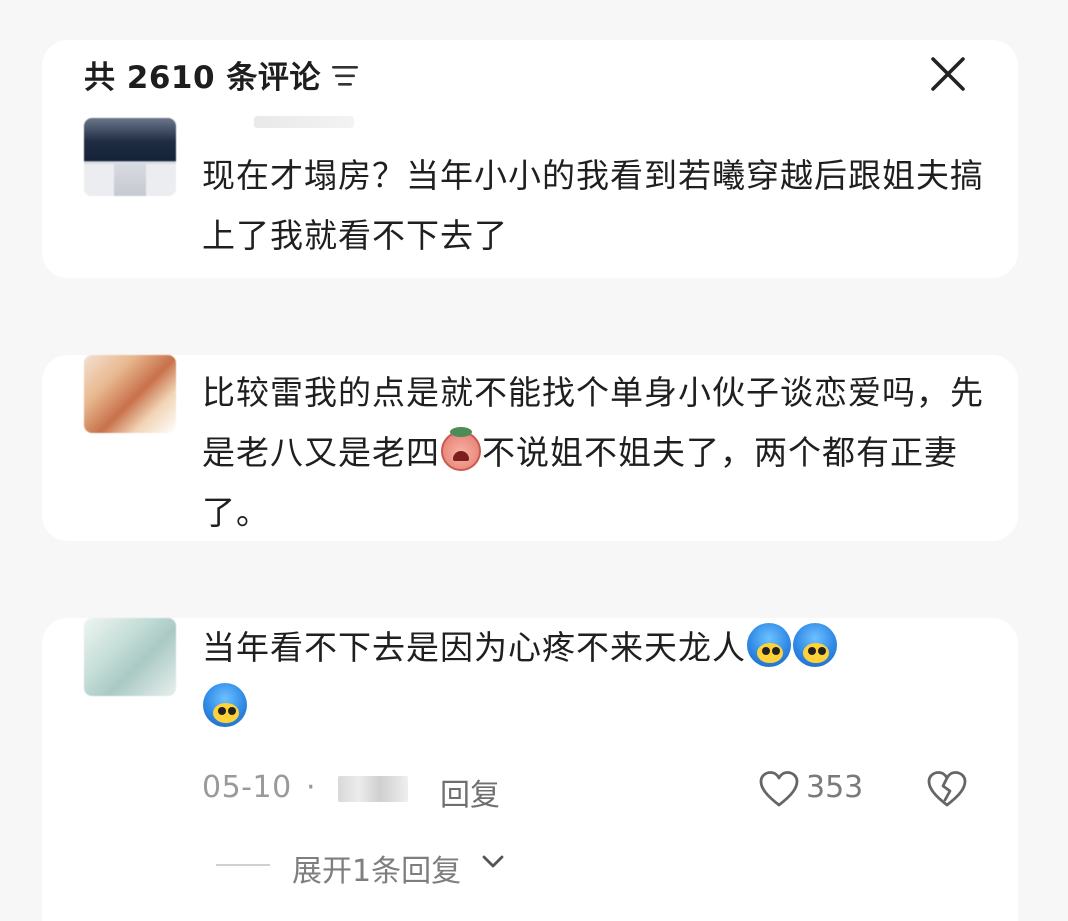 The width and height of the screenshot is (1068, 921). I want to click on location-blurred, so click(373, 789).